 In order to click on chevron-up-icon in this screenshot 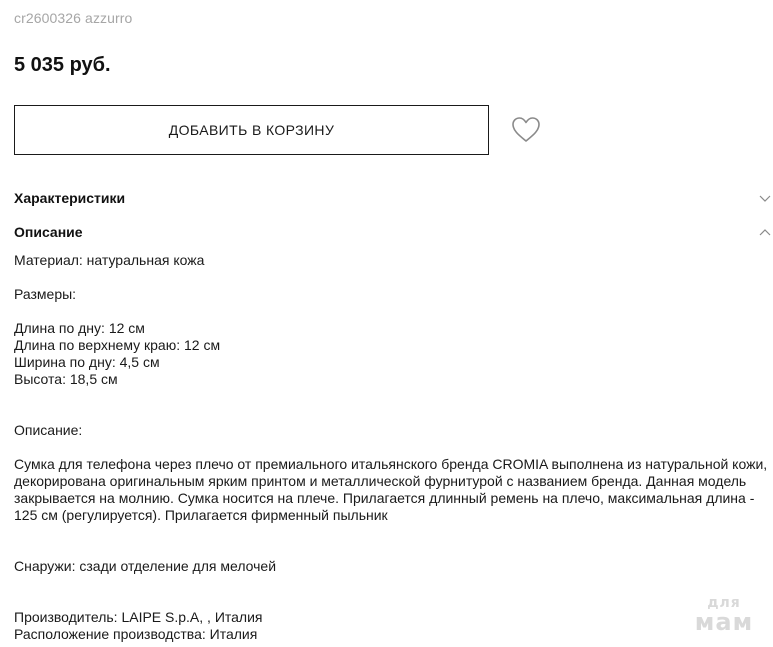, I will do `click(765, 232)`.